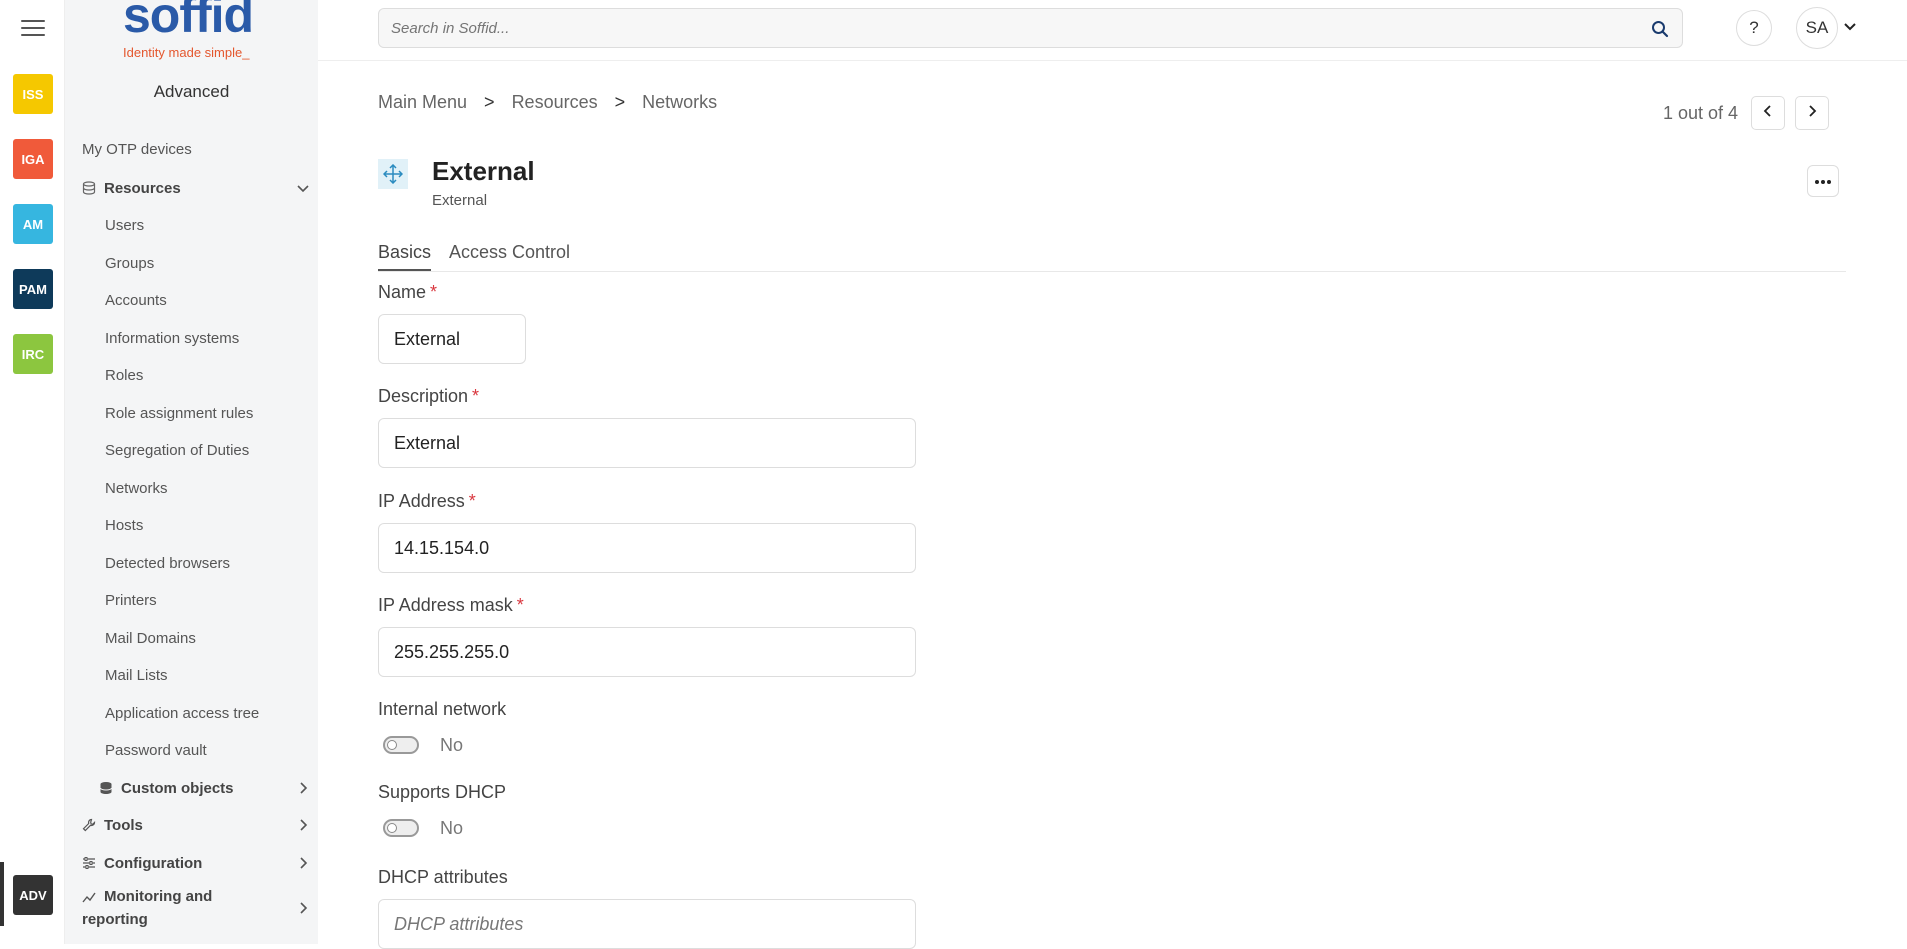  What do you see at coordinates (1701, 113) in the screenshot?
I see `pager-text: 1 out of 4` at bounding box center [1701, 113].